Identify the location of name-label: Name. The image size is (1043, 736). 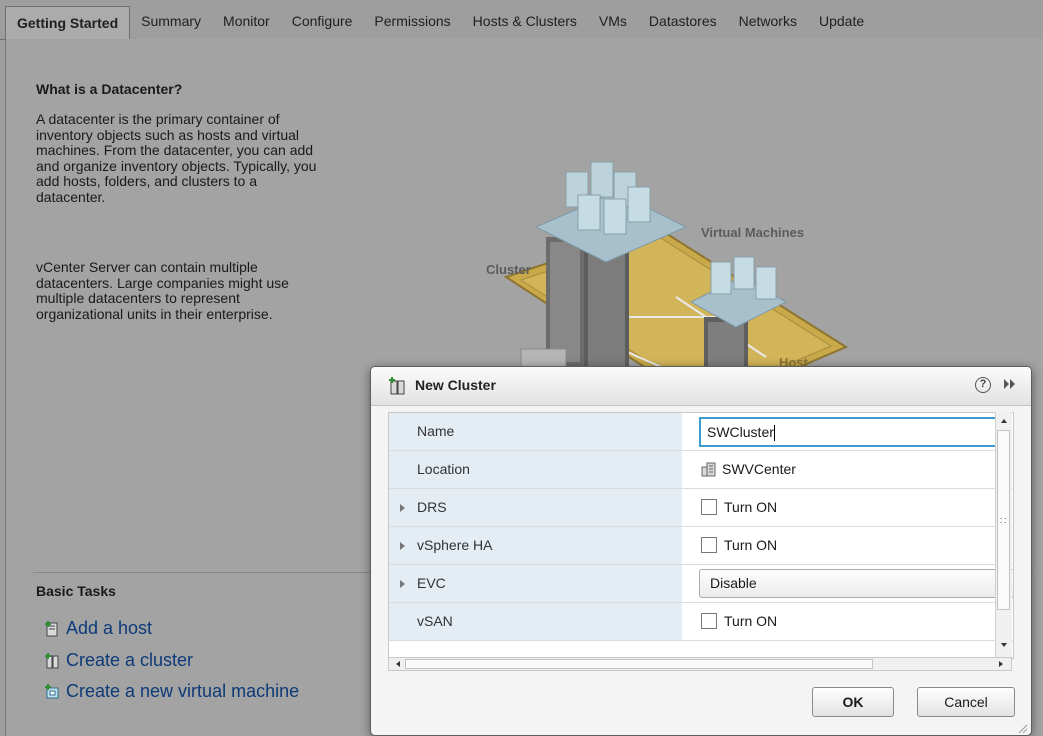
(436, 431).